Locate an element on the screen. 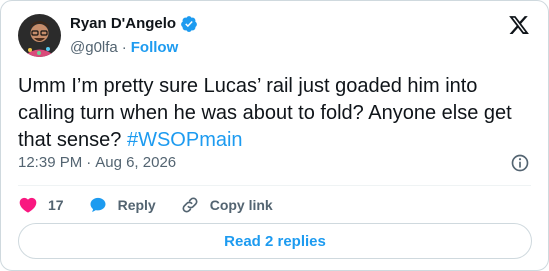 Image resolution: width=549 pixels, height=271 pixels. author-handle: @g0lfa is located at coordinates (94, 47).